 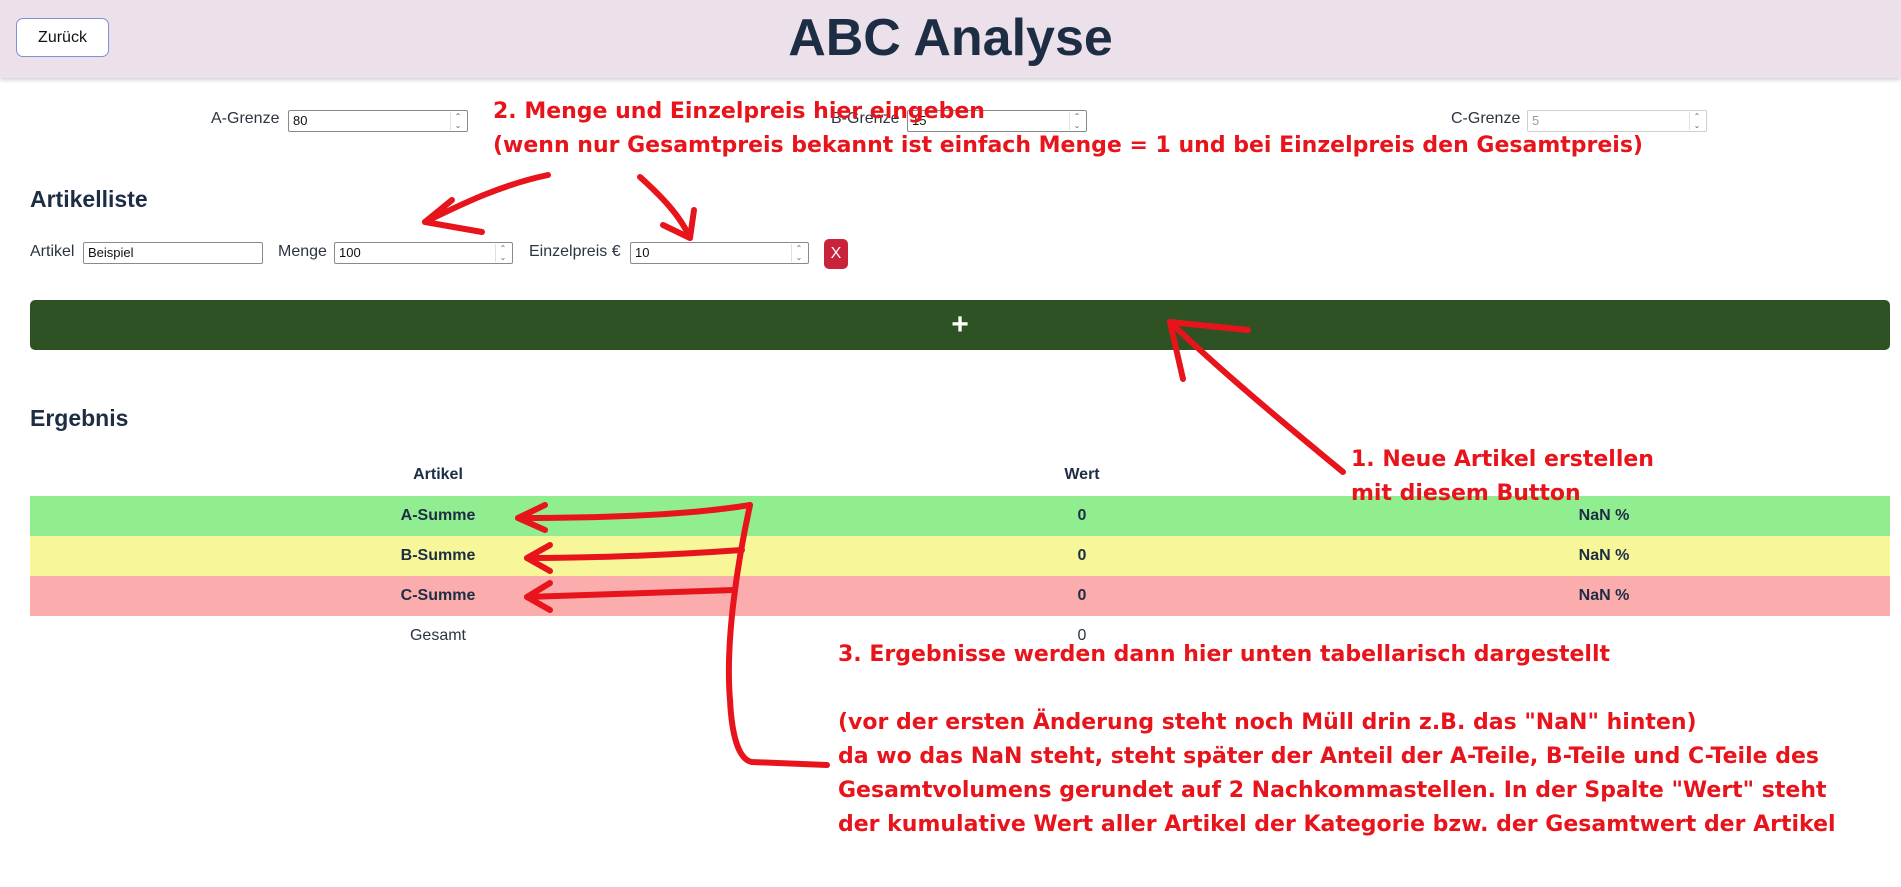 What do you see at coordinates (960, 325) in the screenshot?
I see `add-article-button: +` at bounding box center [960, 325].